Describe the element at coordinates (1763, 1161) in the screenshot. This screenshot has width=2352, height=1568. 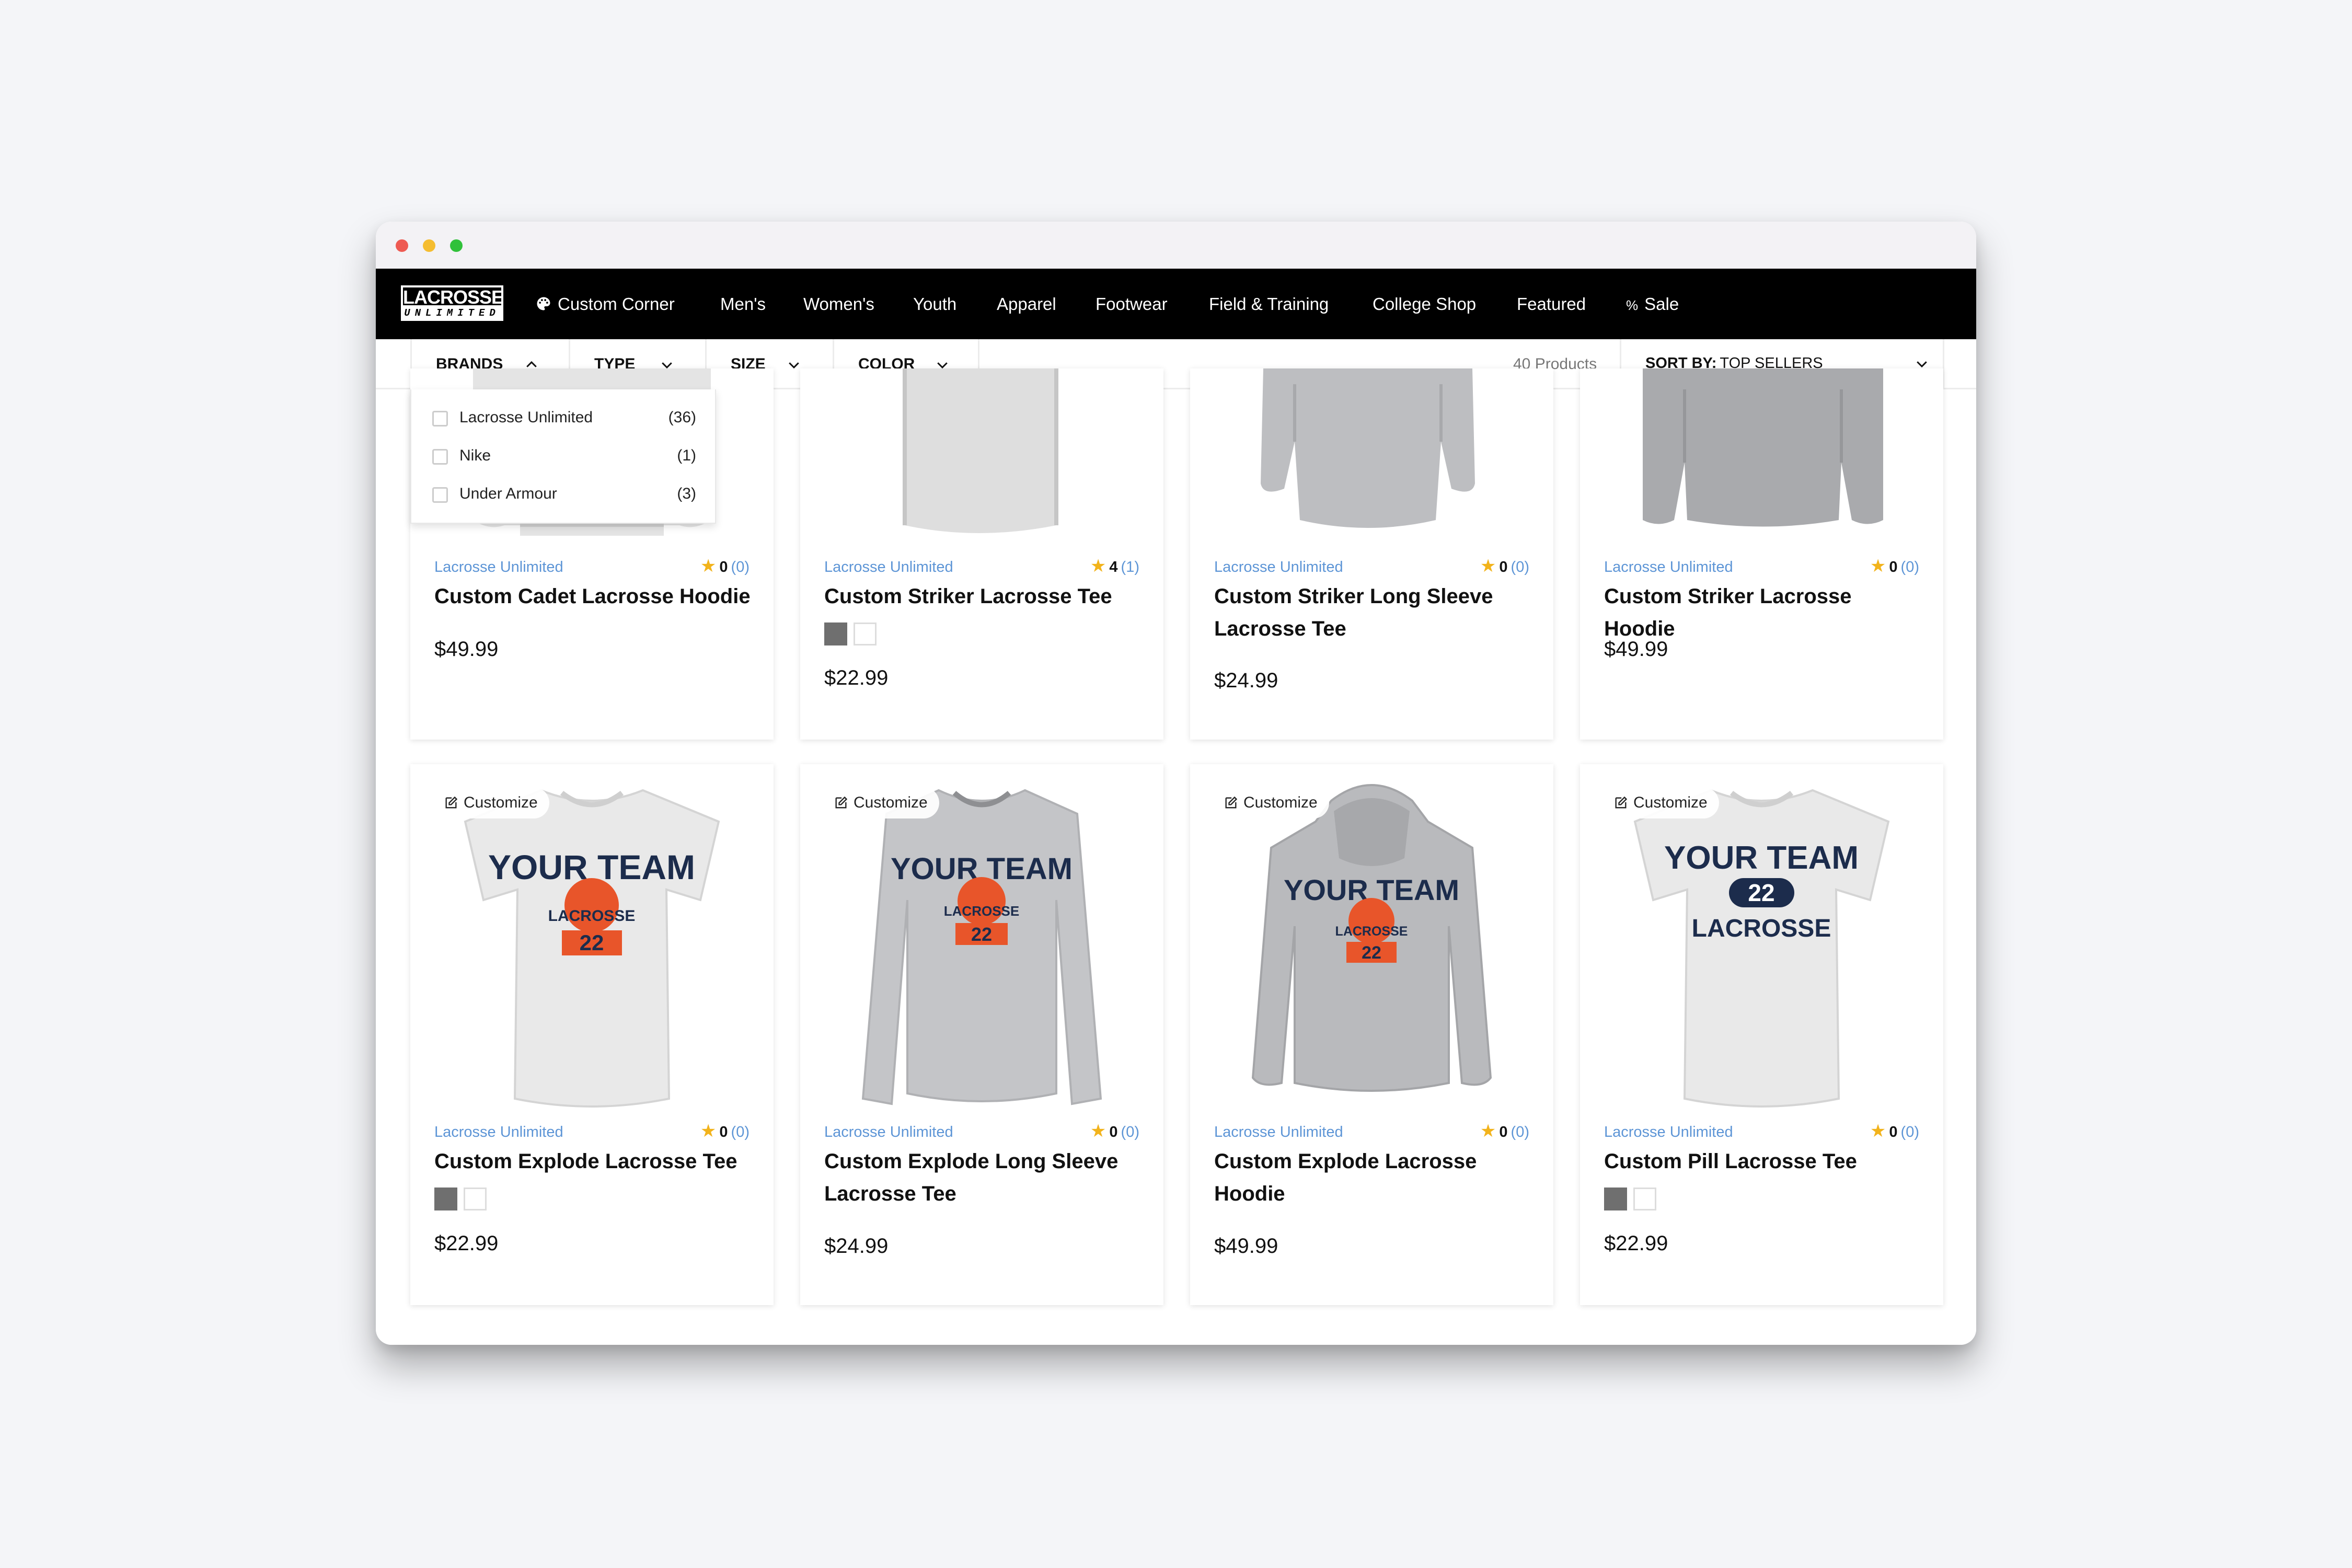
I see `product-title: Custom Pill Lacrosse Tee` at that location.